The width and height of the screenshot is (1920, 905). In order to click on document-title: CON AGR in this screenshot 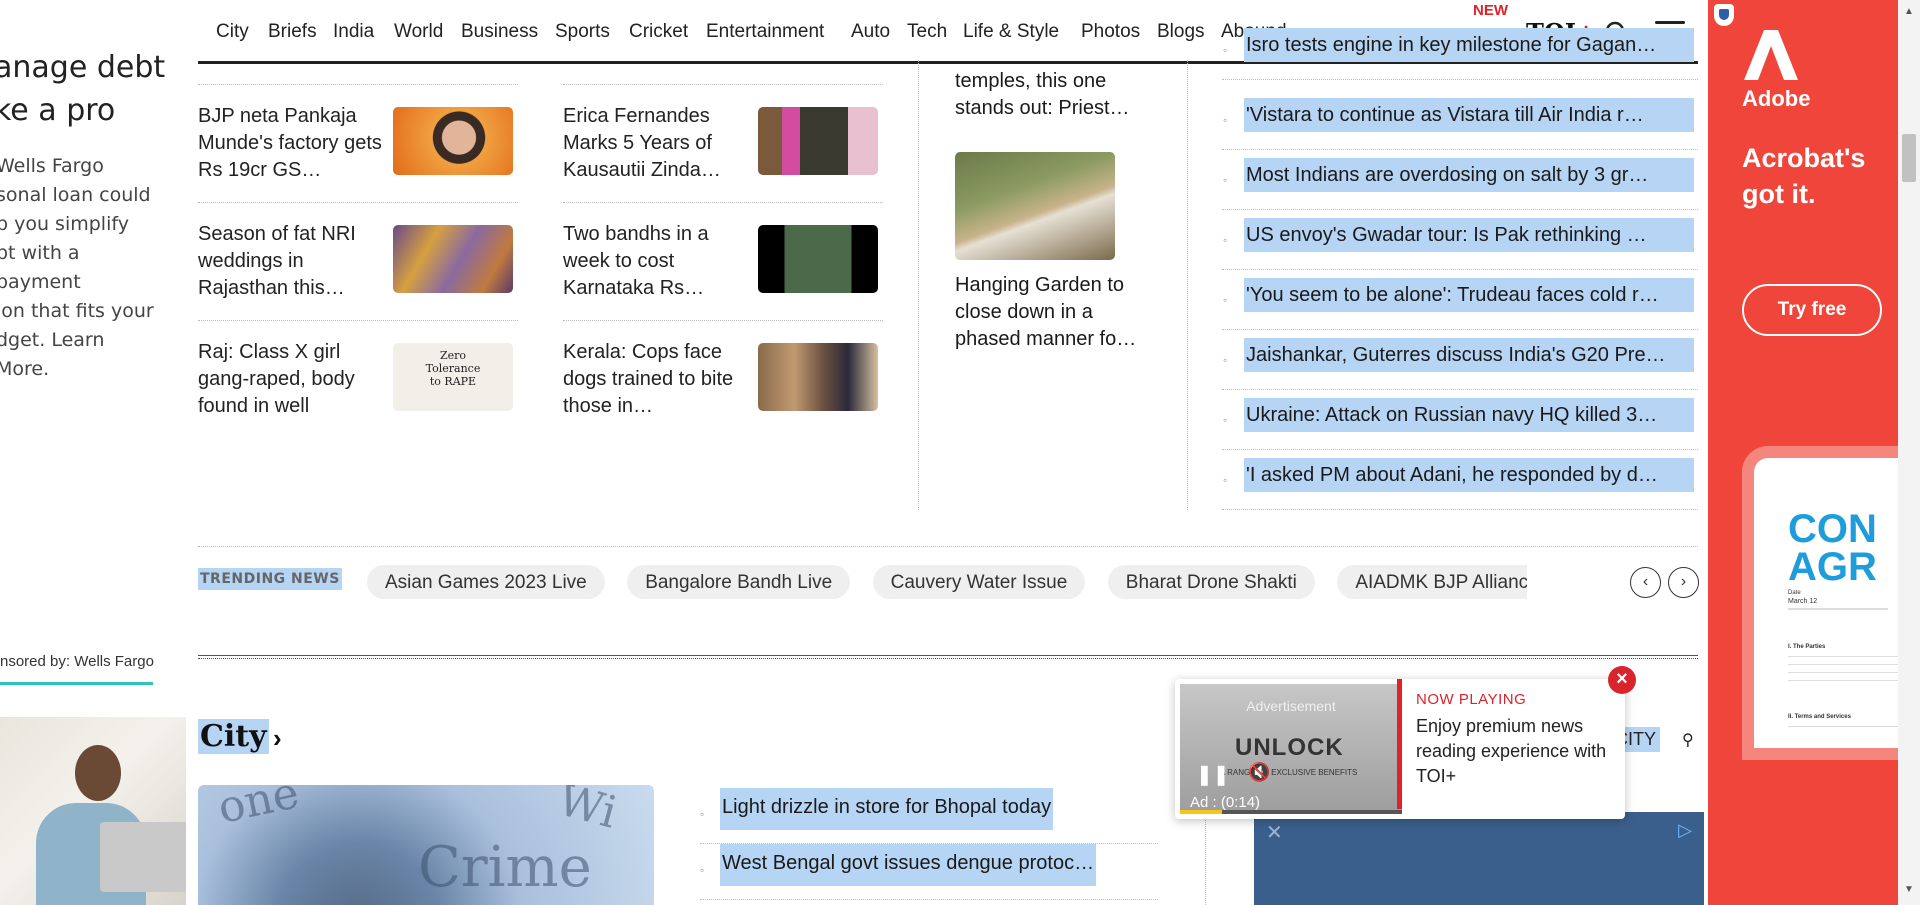, I will do `click(1832, 548)`.